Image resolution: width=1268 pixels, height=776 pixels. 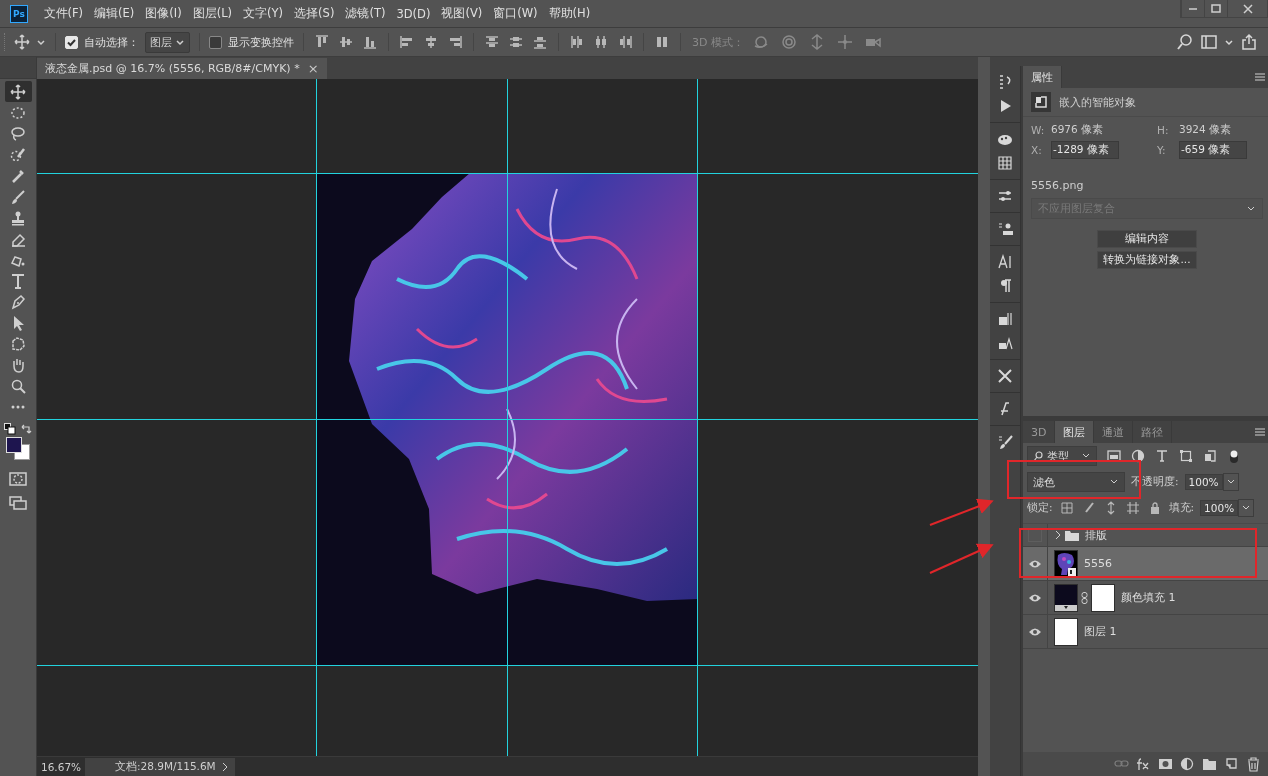 I want to click on folder-icon, so click(x=1072, y=535).